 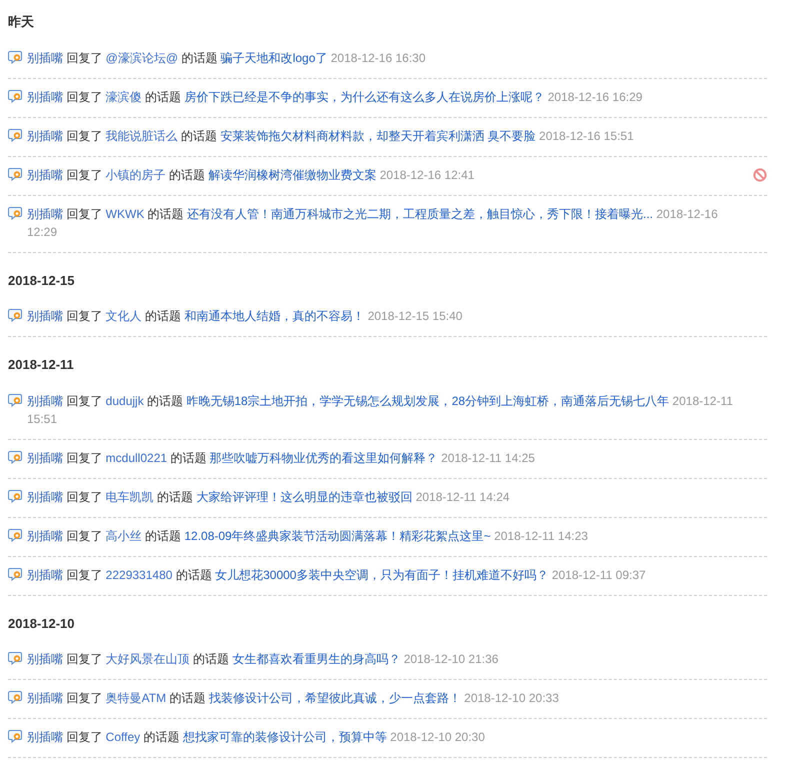 I want to click on activity-text: 别插嘴 回复了 @濠滨论坛@ 的话题 骗子天地和改logo了 2018-12-16 16:30, so click(x=226, y=58).